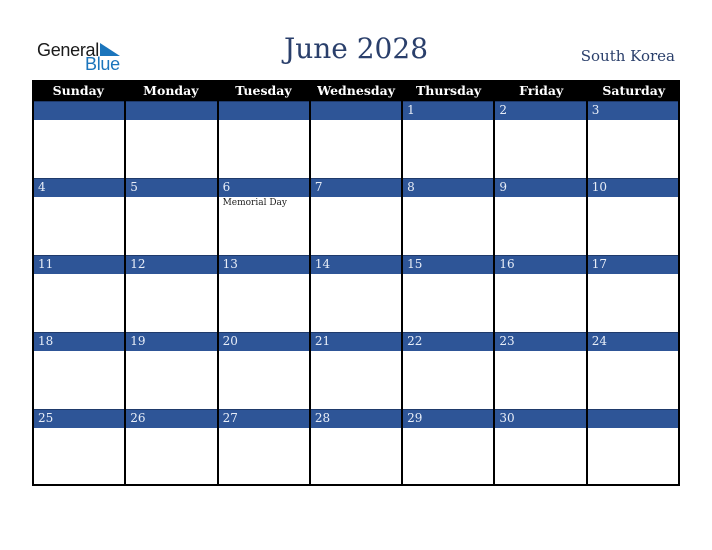  What do you see at coordinates (78, 293) in the screenshot?
I see `day-cell: 11` at bounding box center [78, 293].